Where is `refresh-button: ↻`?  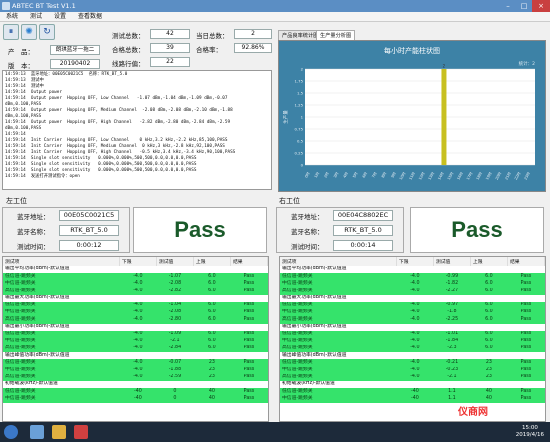 refresh-button: ↻ is located at coordinates (47, 32).